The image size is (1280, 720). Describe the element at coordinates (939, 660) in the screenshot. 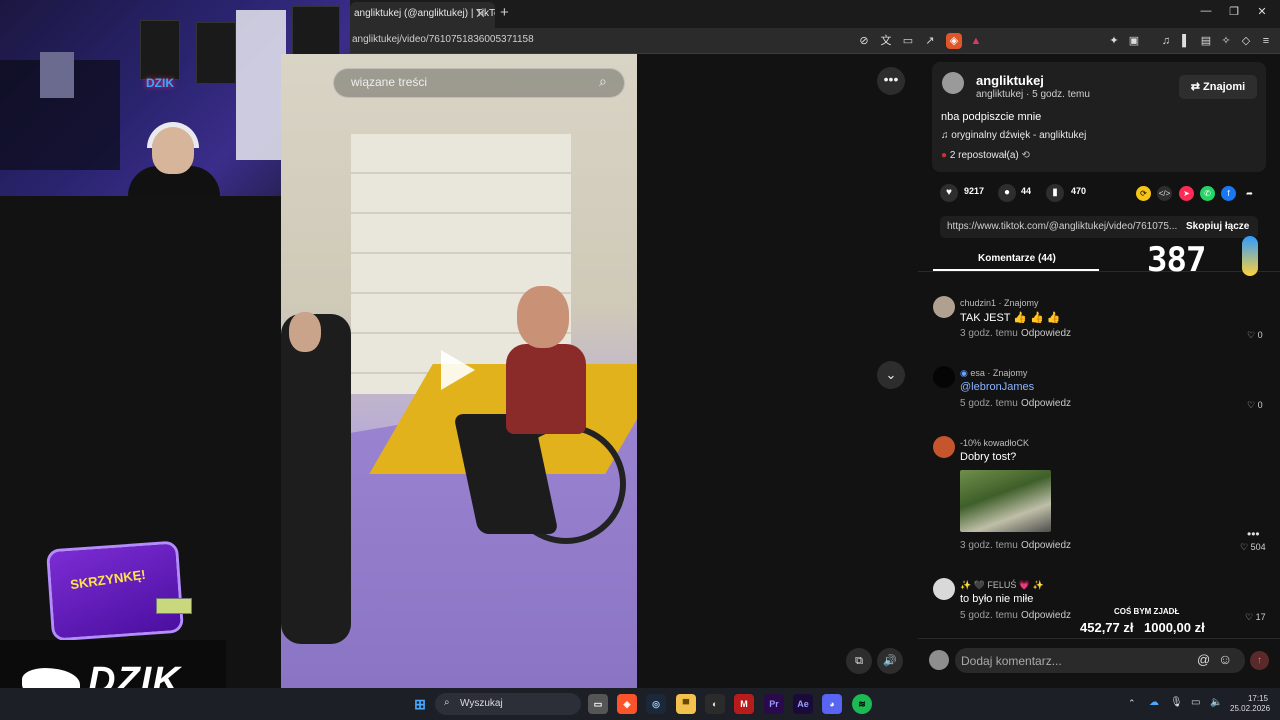

I see `user-avatar` at that location.